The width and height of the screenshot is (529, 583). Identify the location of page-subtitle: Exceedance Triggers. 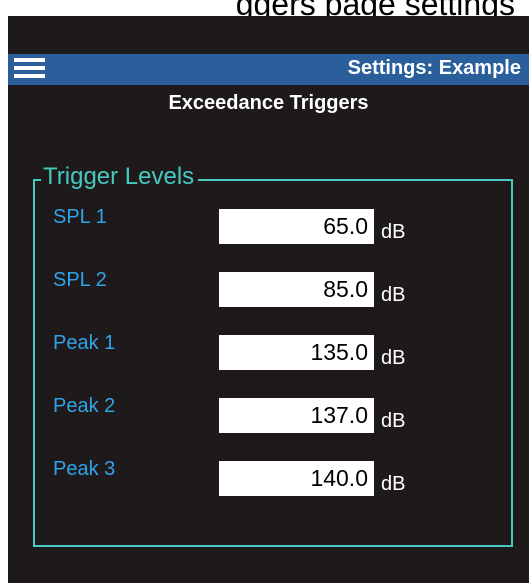
(268, 103).